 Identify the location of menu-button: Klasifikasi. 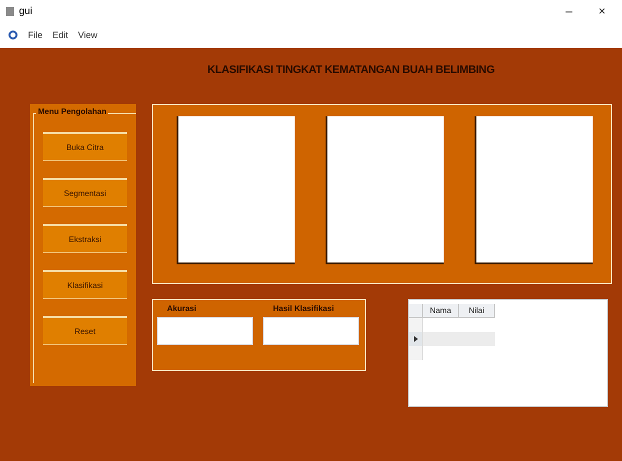
(85, 284).